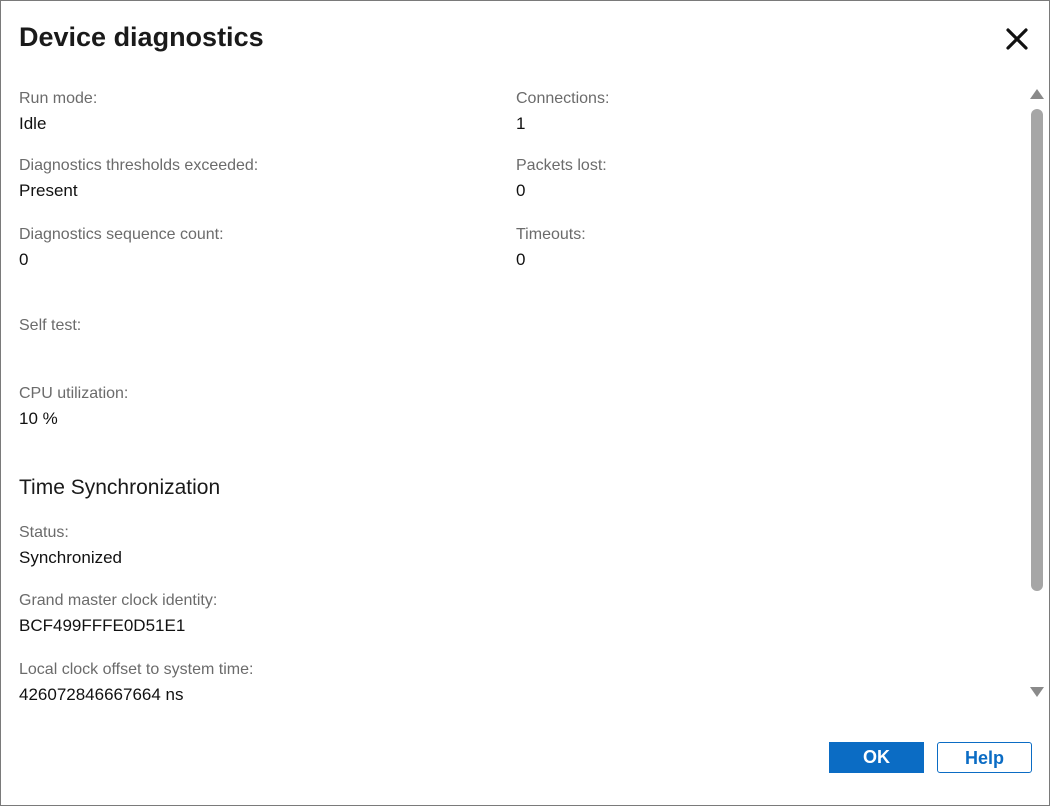 This screenshot has height=806, width=1050. I want to click on dialog-title: Device diagnostics, so click(141, 37).